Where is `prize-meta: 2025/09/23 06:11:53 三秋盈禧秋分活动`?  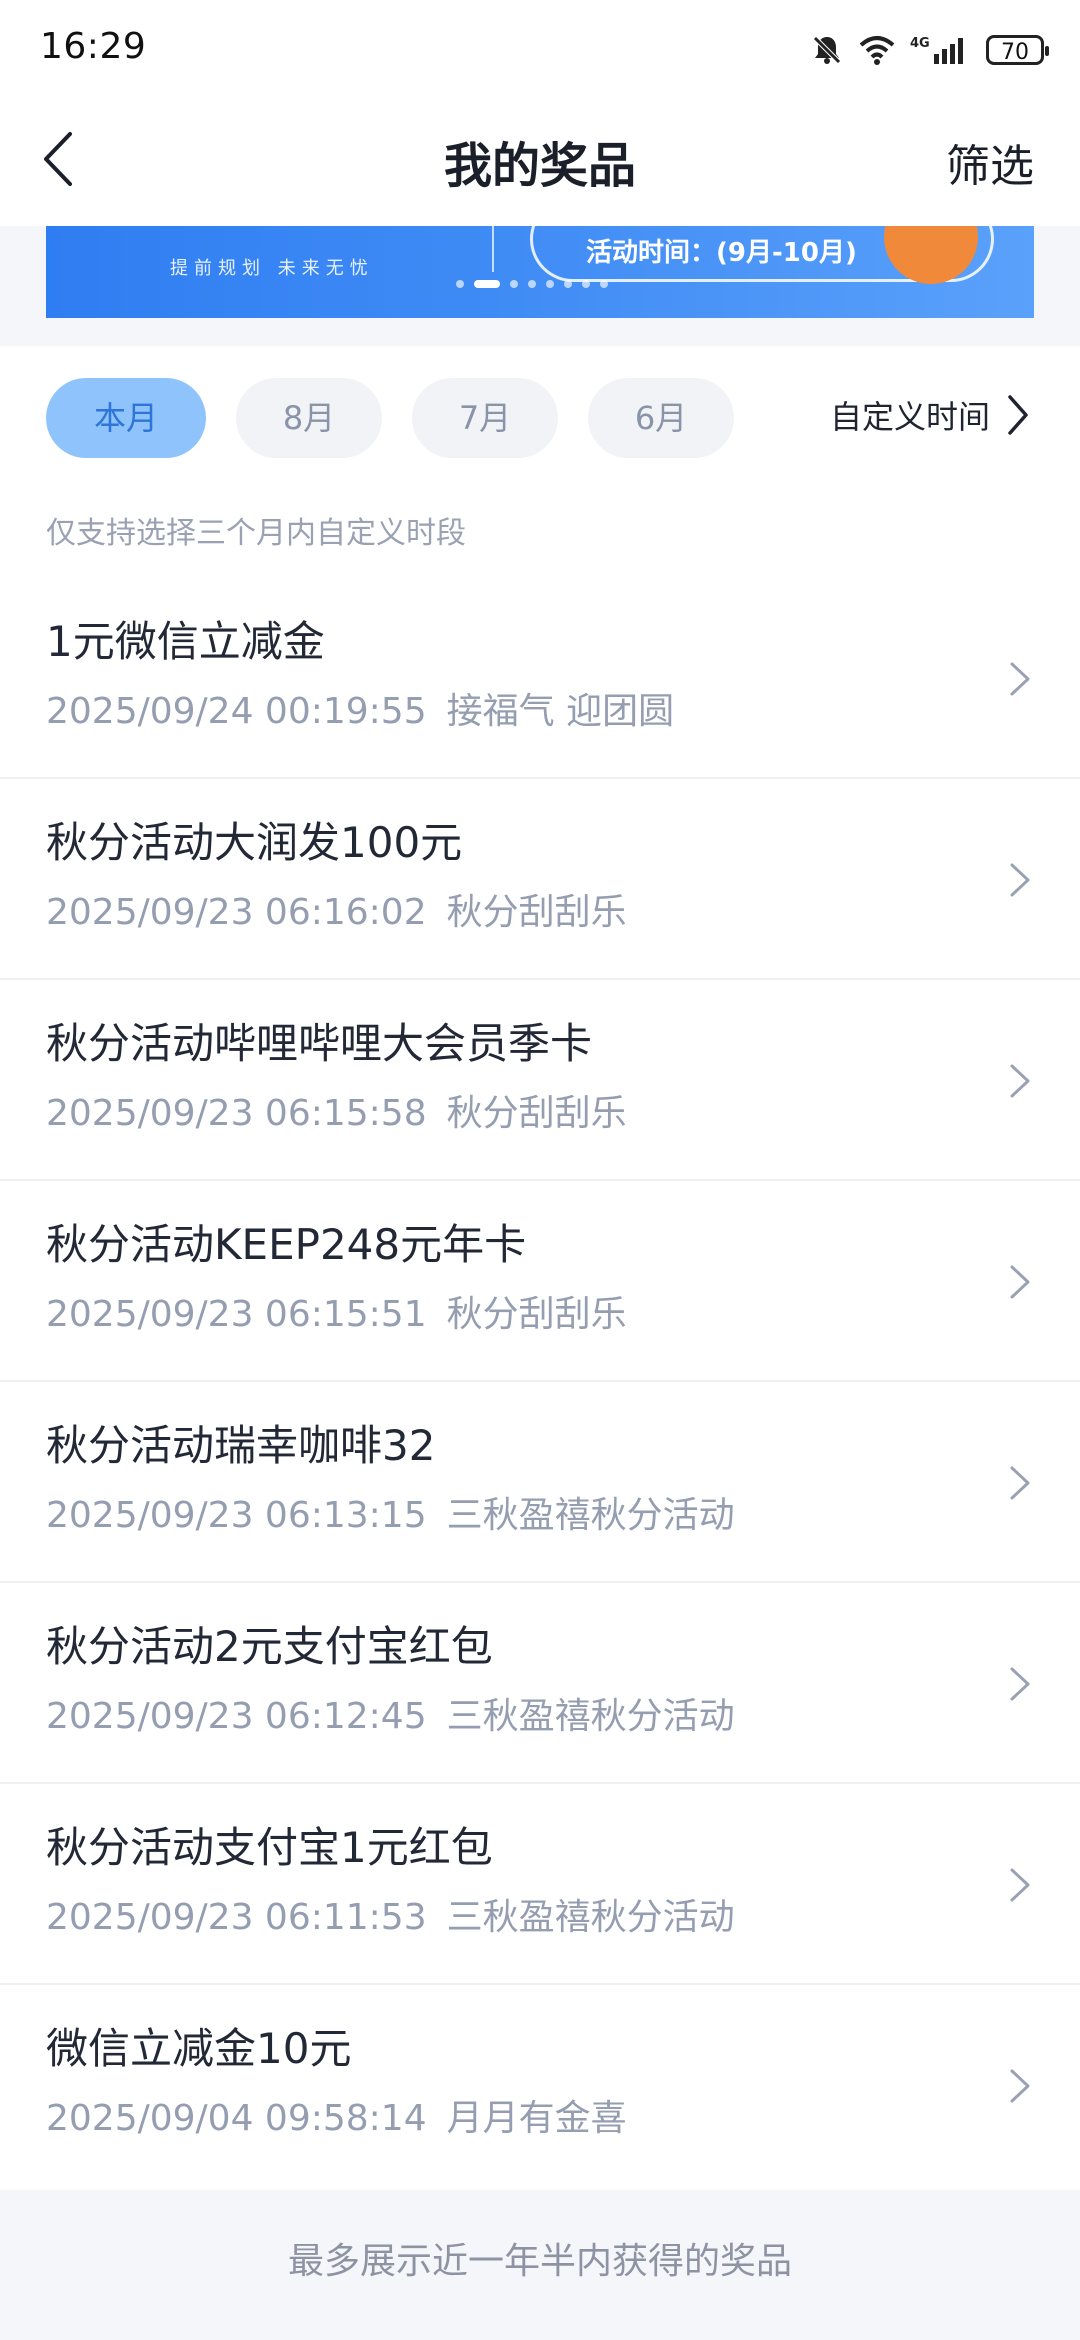 prize-meta: 2025/09/23 06:11:53 三秋盈禧秋分活动 is located at coordinates (390, 1914).